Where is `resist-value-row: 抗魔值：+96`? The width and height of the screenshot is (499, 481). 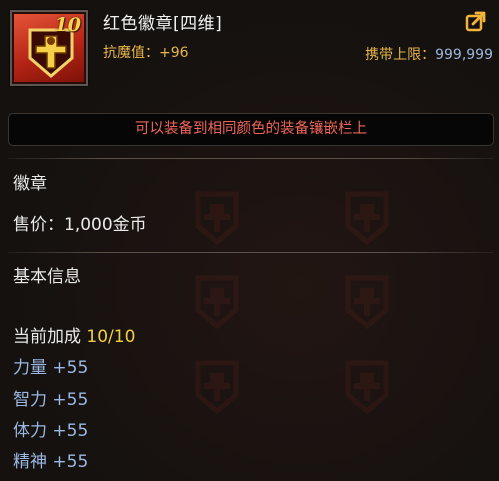
resist-value-row: 抗魔值：+96 is located at coordinates (146, 52).